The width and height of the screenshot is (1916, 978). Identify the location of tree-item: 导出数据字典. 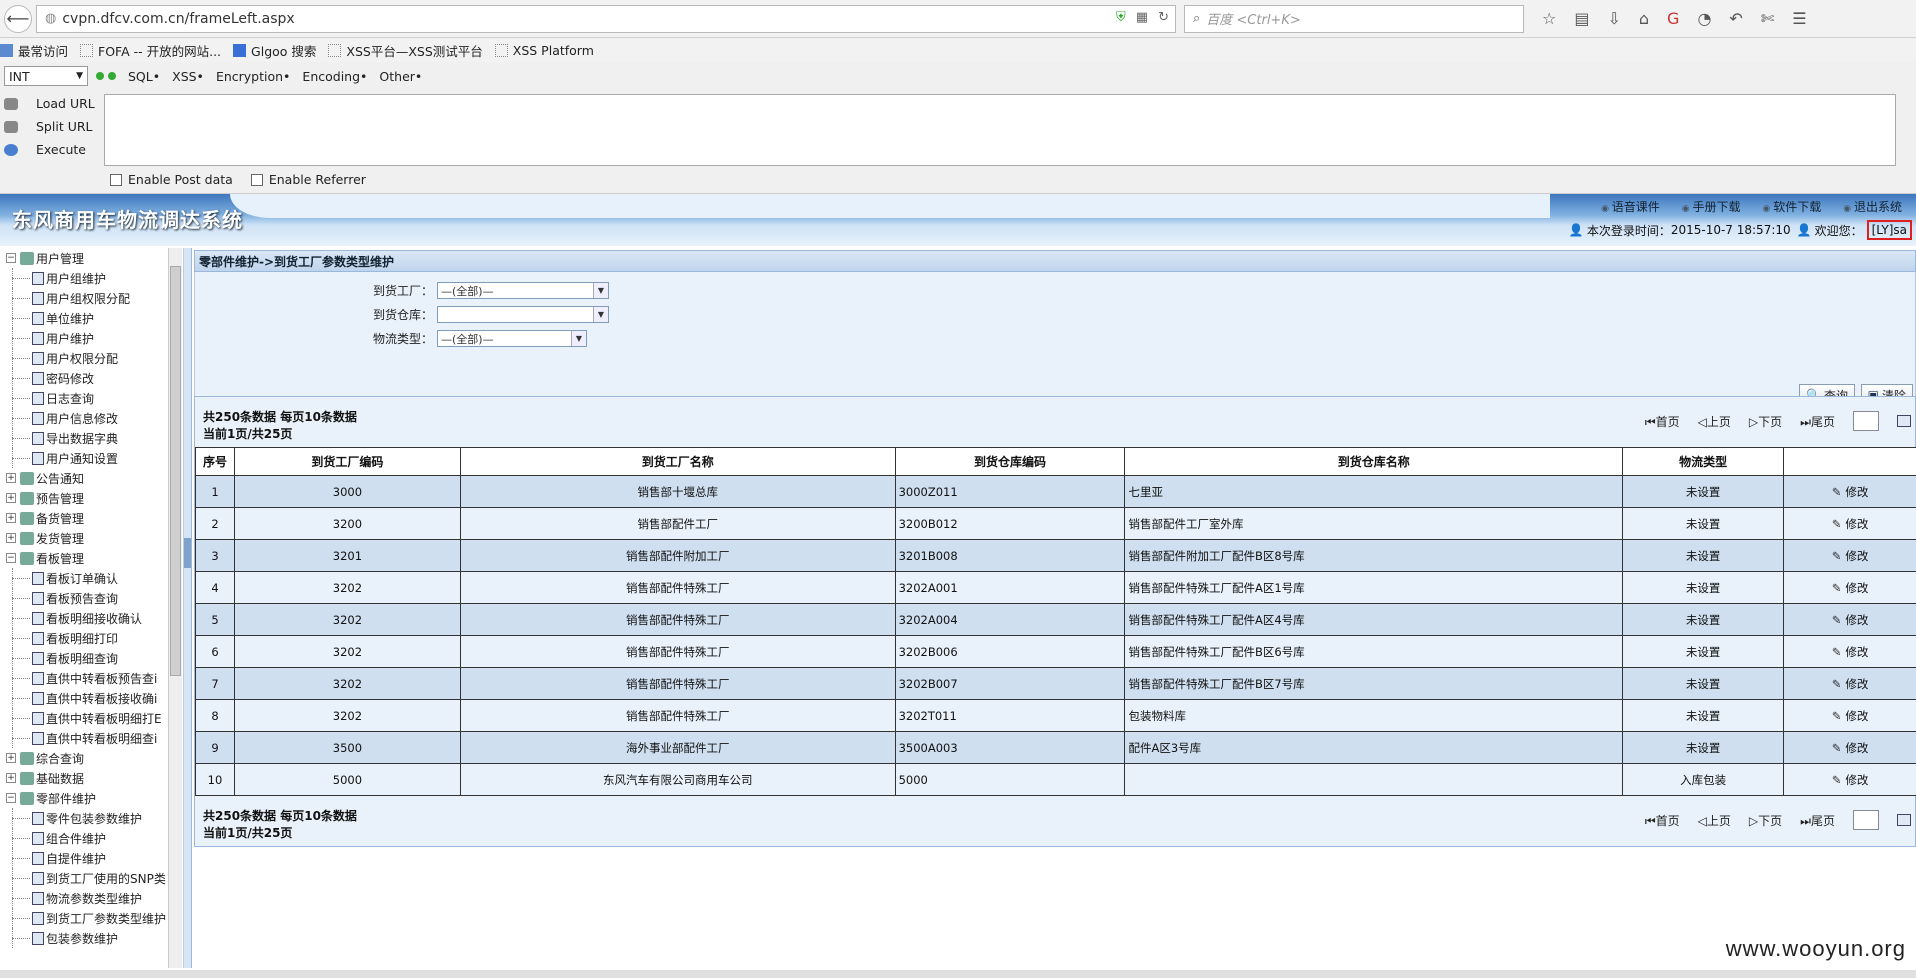
(91, 438).